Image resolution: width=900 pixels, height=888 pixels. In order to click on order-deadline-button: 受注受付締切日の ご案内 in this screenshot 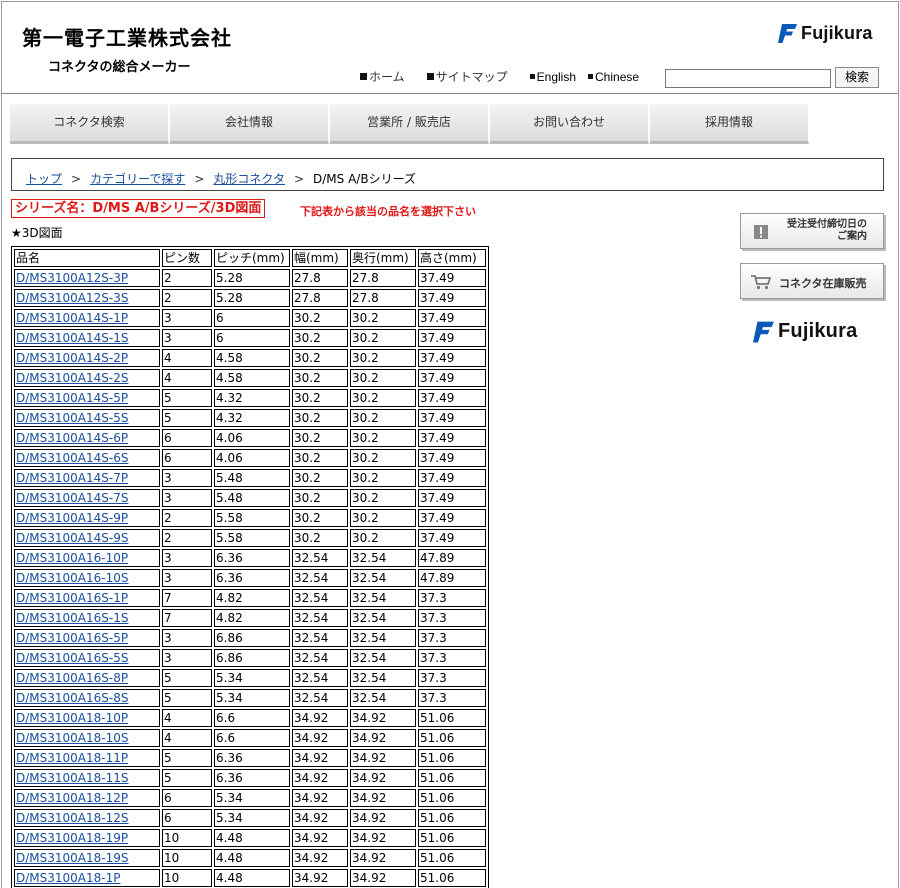, I will do `click(812, 231)`.